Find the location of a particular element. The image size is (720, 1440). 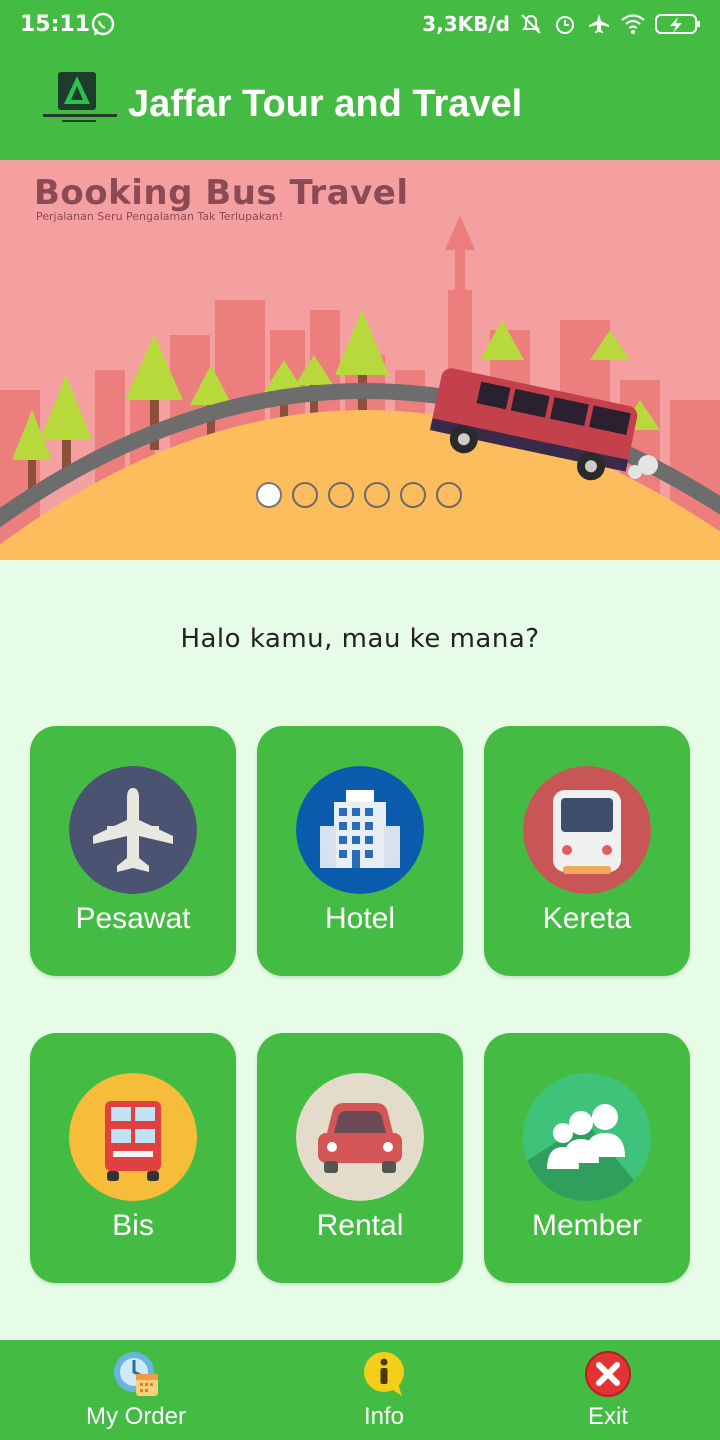

nav-exit: Exit is located at coordinates (608, 1390).